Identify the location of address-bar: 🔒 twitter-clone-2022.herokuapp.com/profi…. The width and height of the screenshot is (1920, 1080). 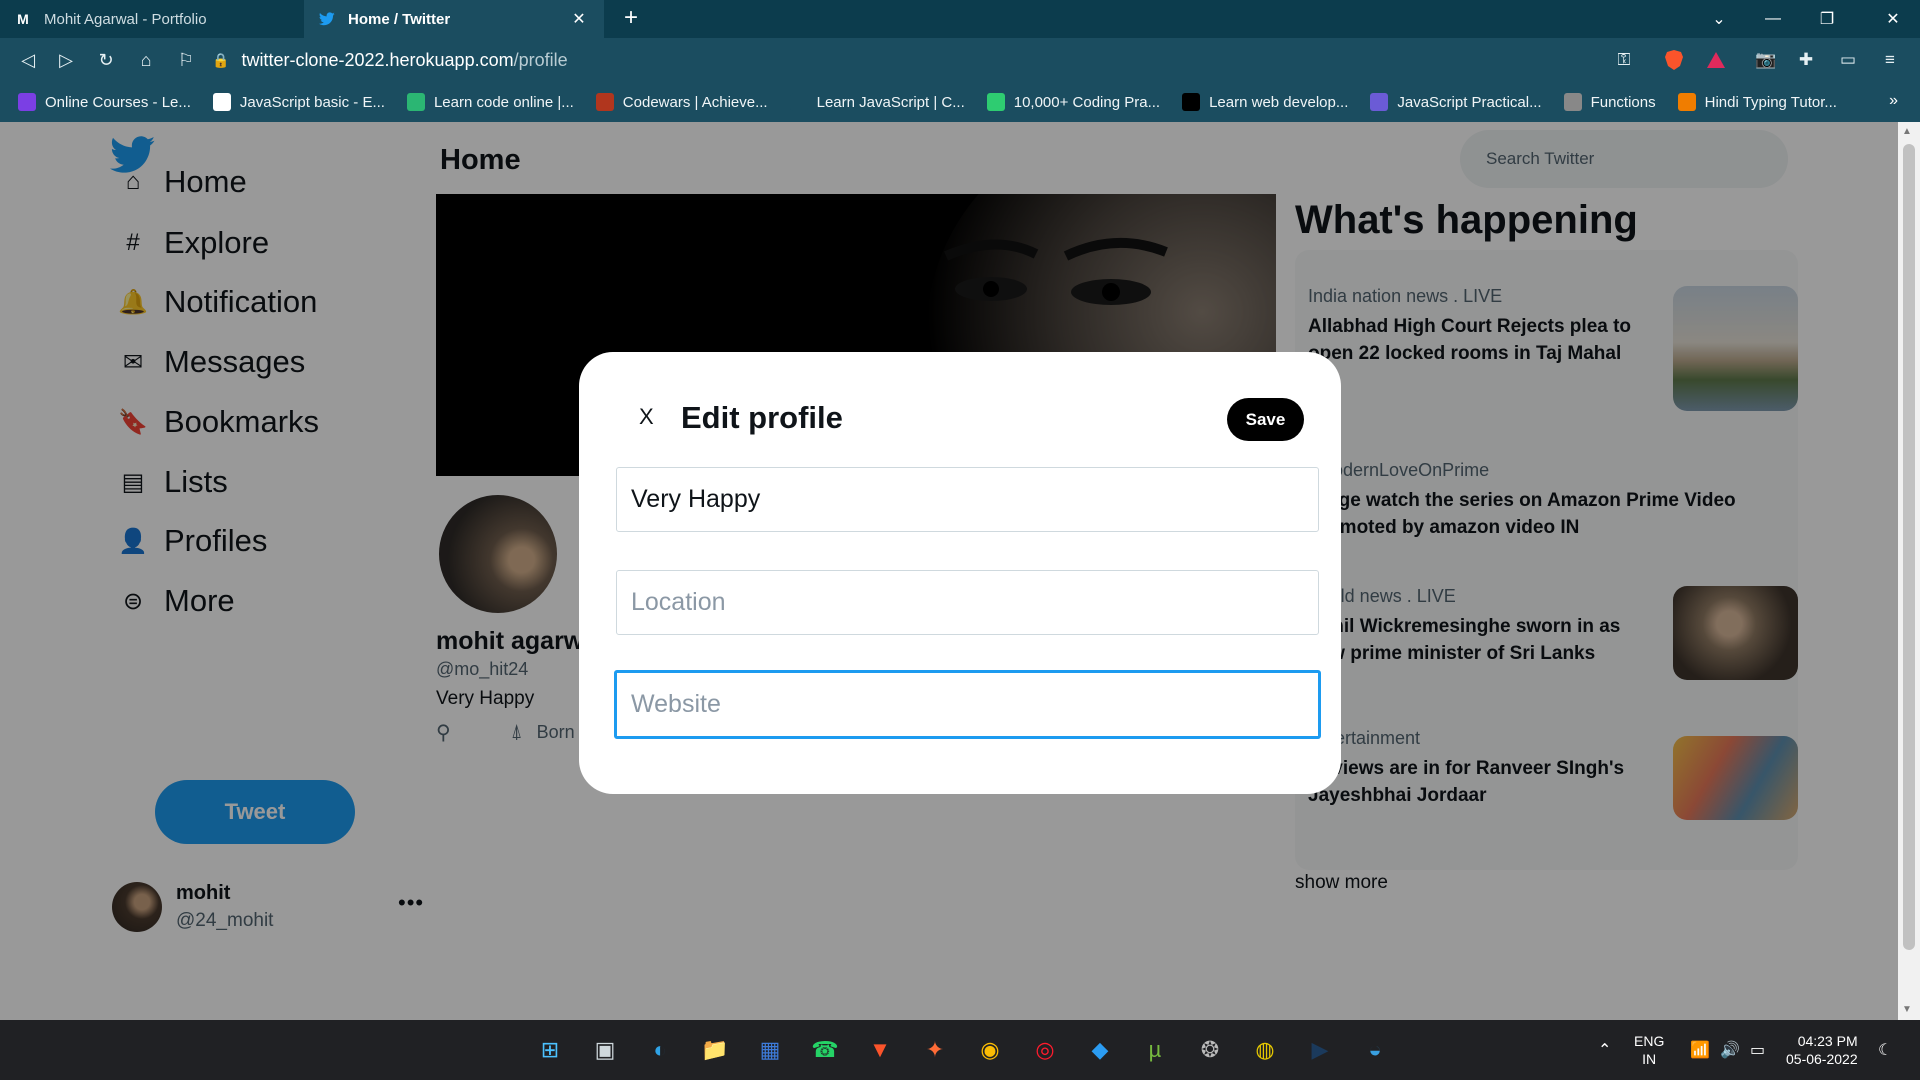
(930, 60).